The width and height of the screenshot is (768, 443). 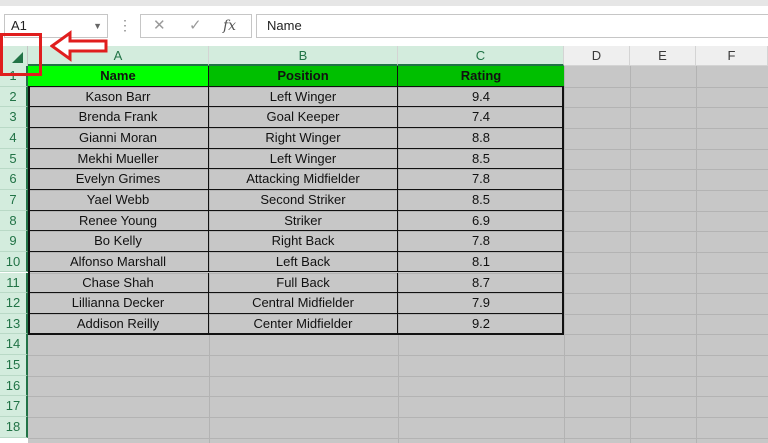 What do you see at coordinates (14, 221) in the screenshot?
I see `row-header-8: 8` at bounding box center [14, 221].